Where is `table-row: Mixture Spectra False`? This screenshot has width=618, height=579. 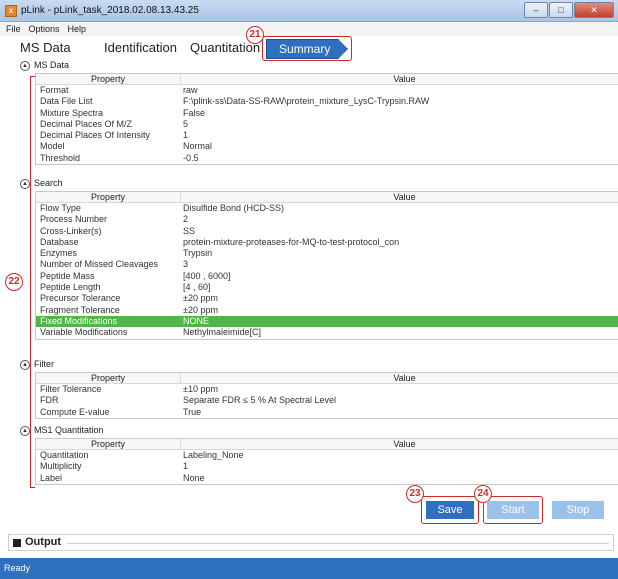
table-row: Mixture Spectra False is located at coordinates (327, 113).